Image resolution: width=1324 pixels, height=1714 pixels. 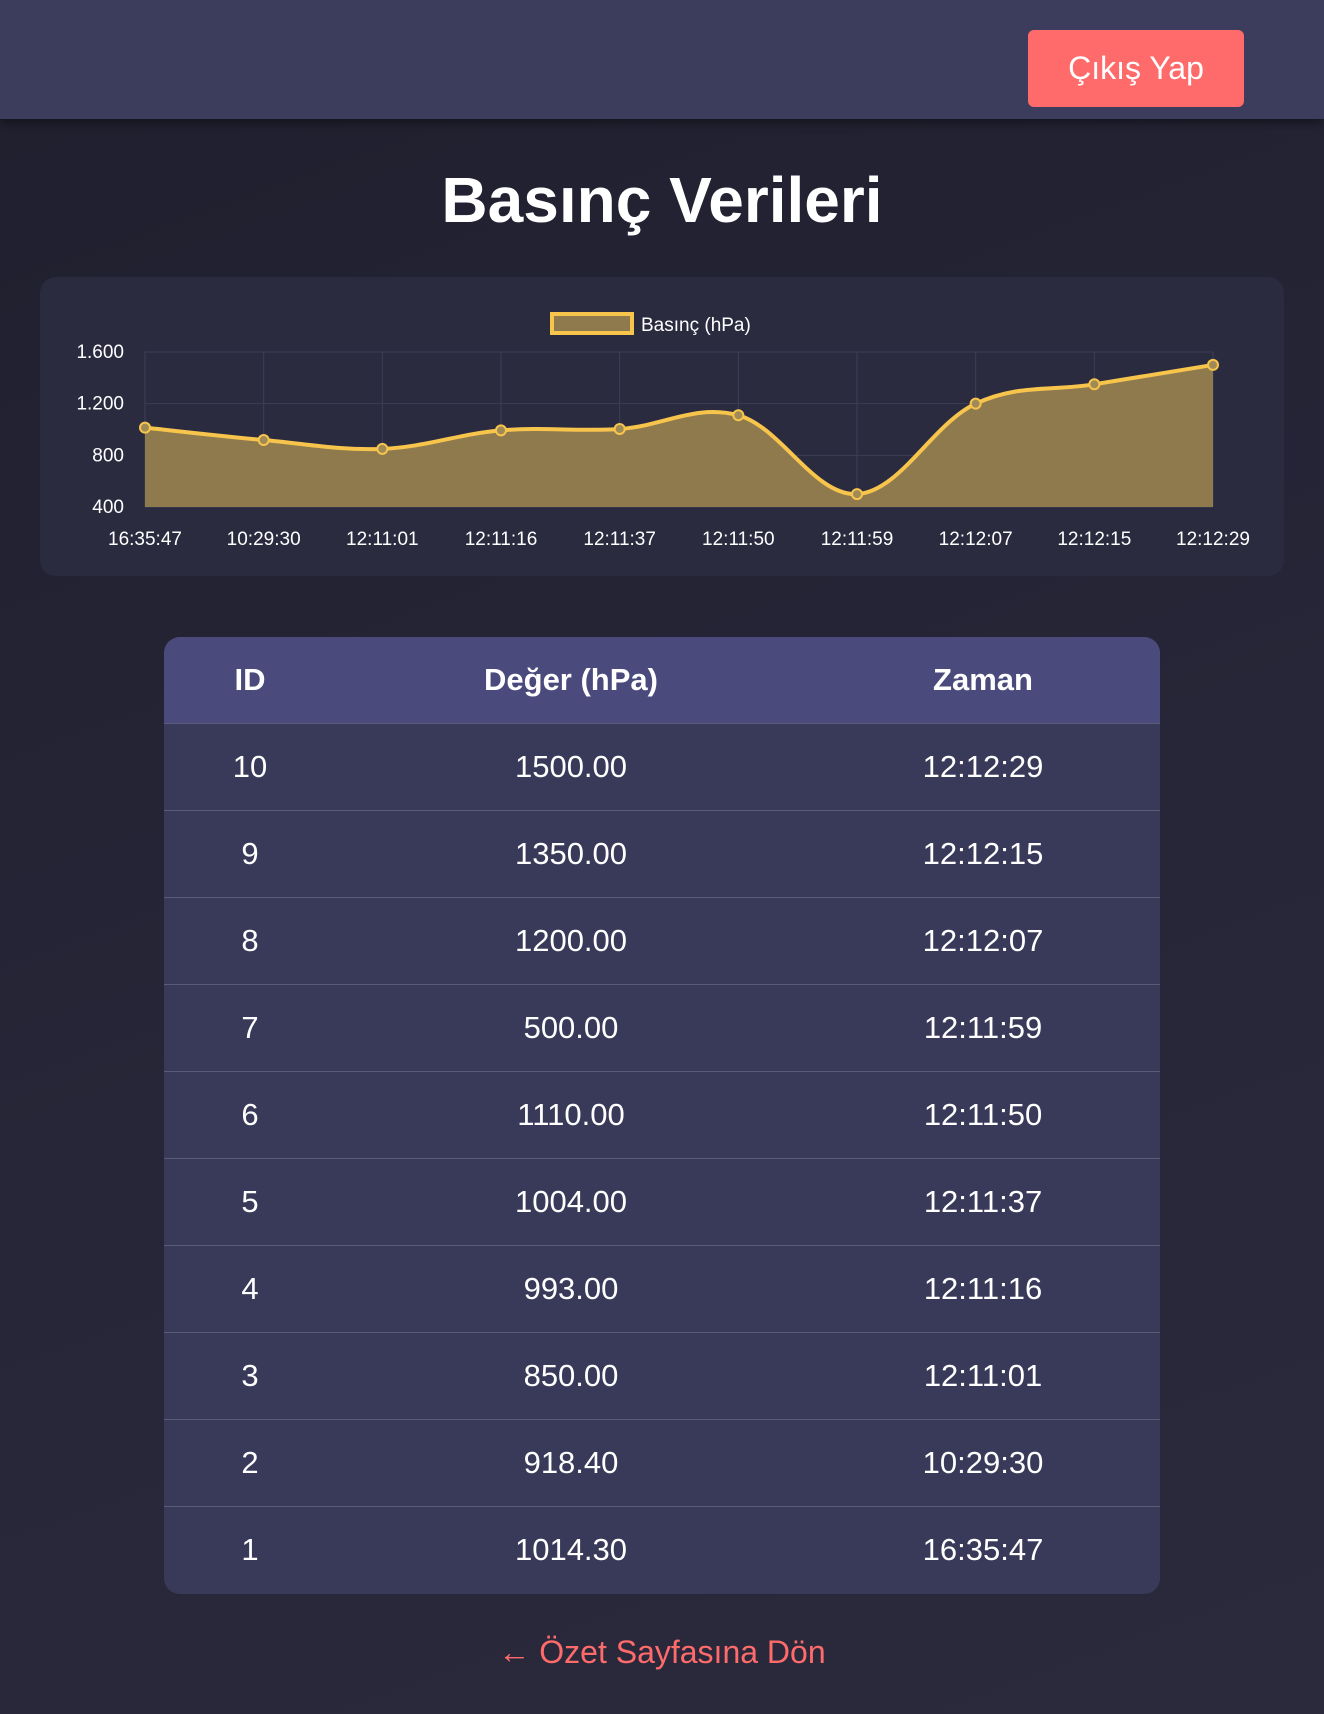 What do you see at coordinates (108, 455) in the screenshot?
I see `y-tick-label: 800` at bounding box center [108, 455].